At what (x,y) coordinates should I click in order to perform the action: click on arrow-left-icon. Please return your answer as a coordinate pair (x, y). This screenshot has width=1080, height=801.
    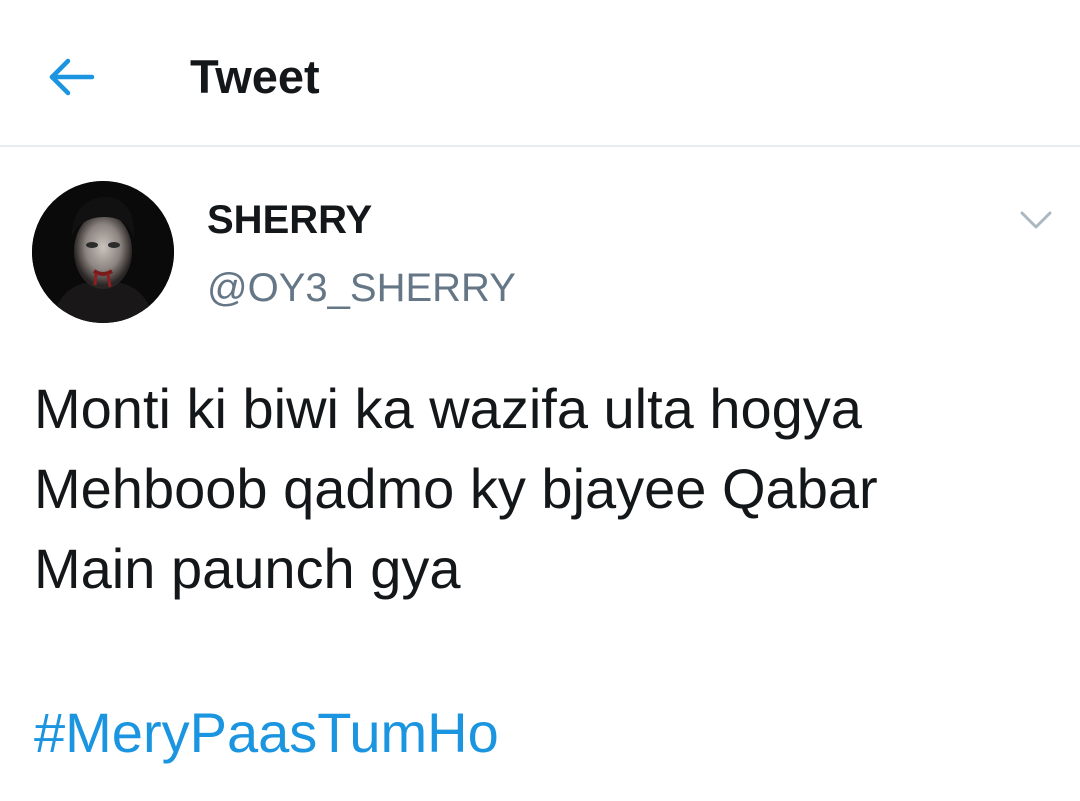
    Looking at the image, I should click on (72, 77).